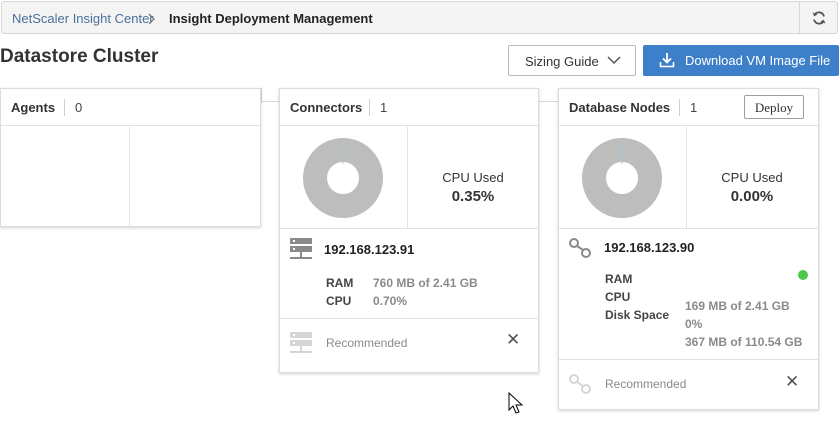 Image resolution: width=840 pixels, height=430 pixels. Describe the element at coordinates (620, 107) in the screenshot. I see `database-nodes-title: Database Nodes` at that location.